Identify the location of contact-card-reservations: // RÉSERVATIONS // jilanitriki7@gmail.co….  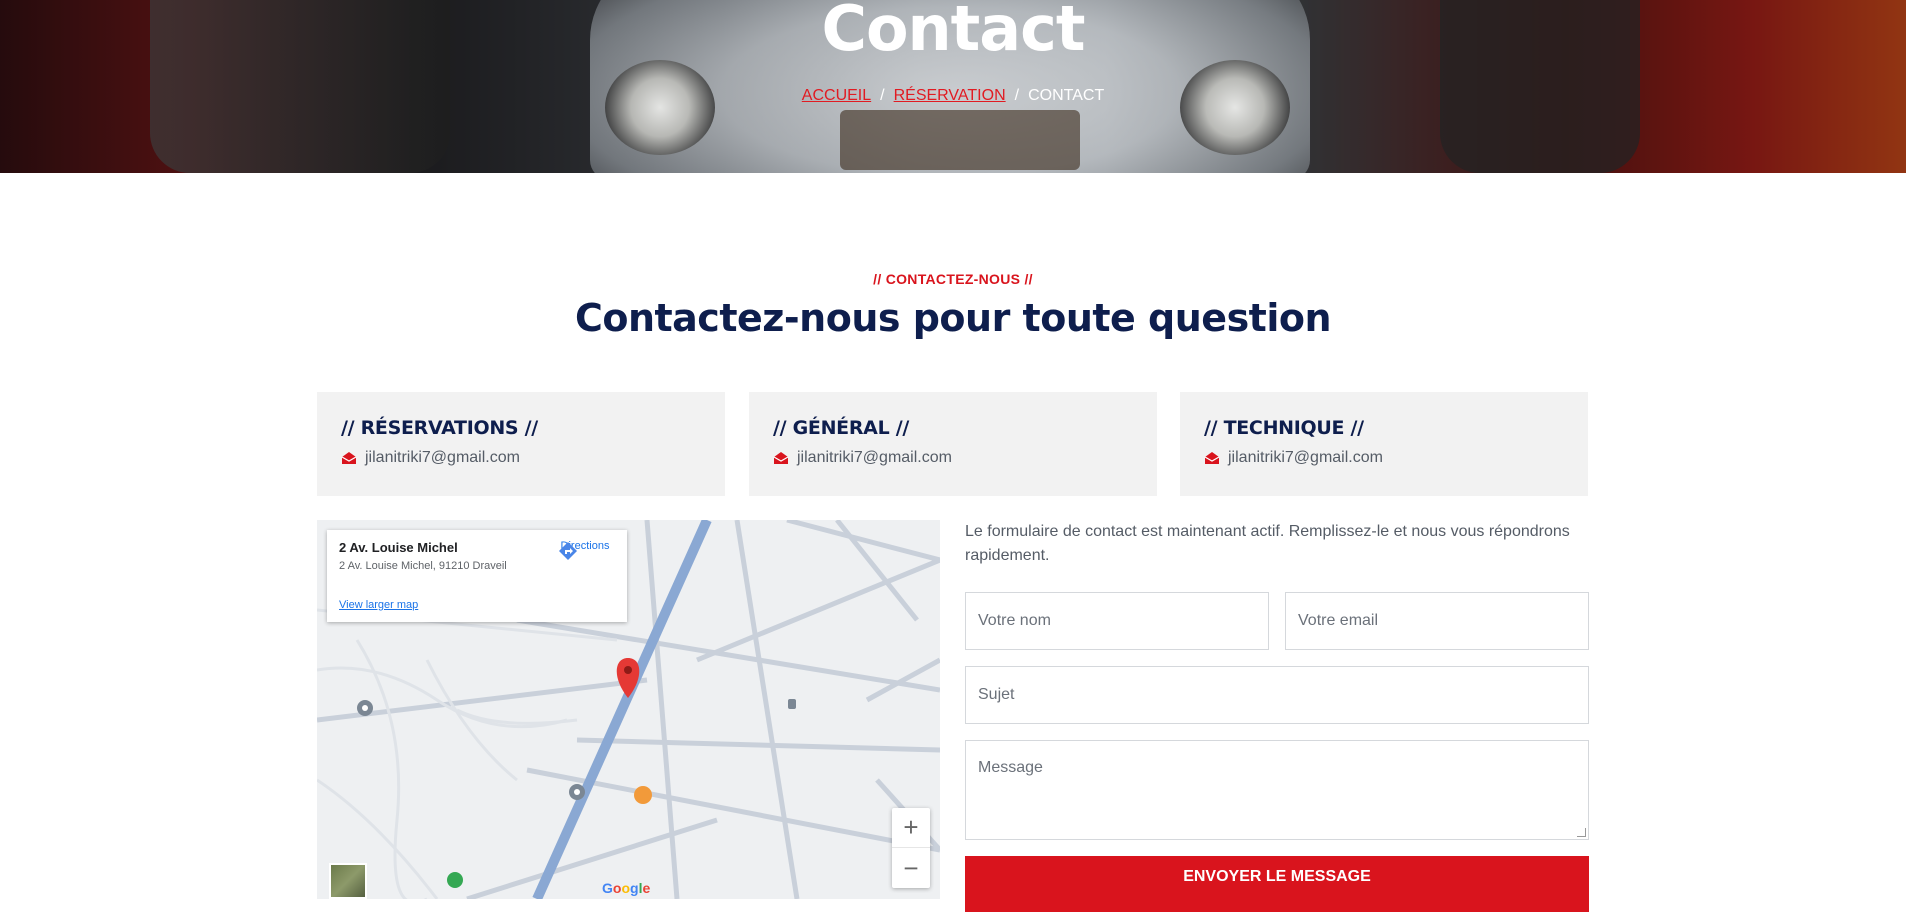
(521, 444).